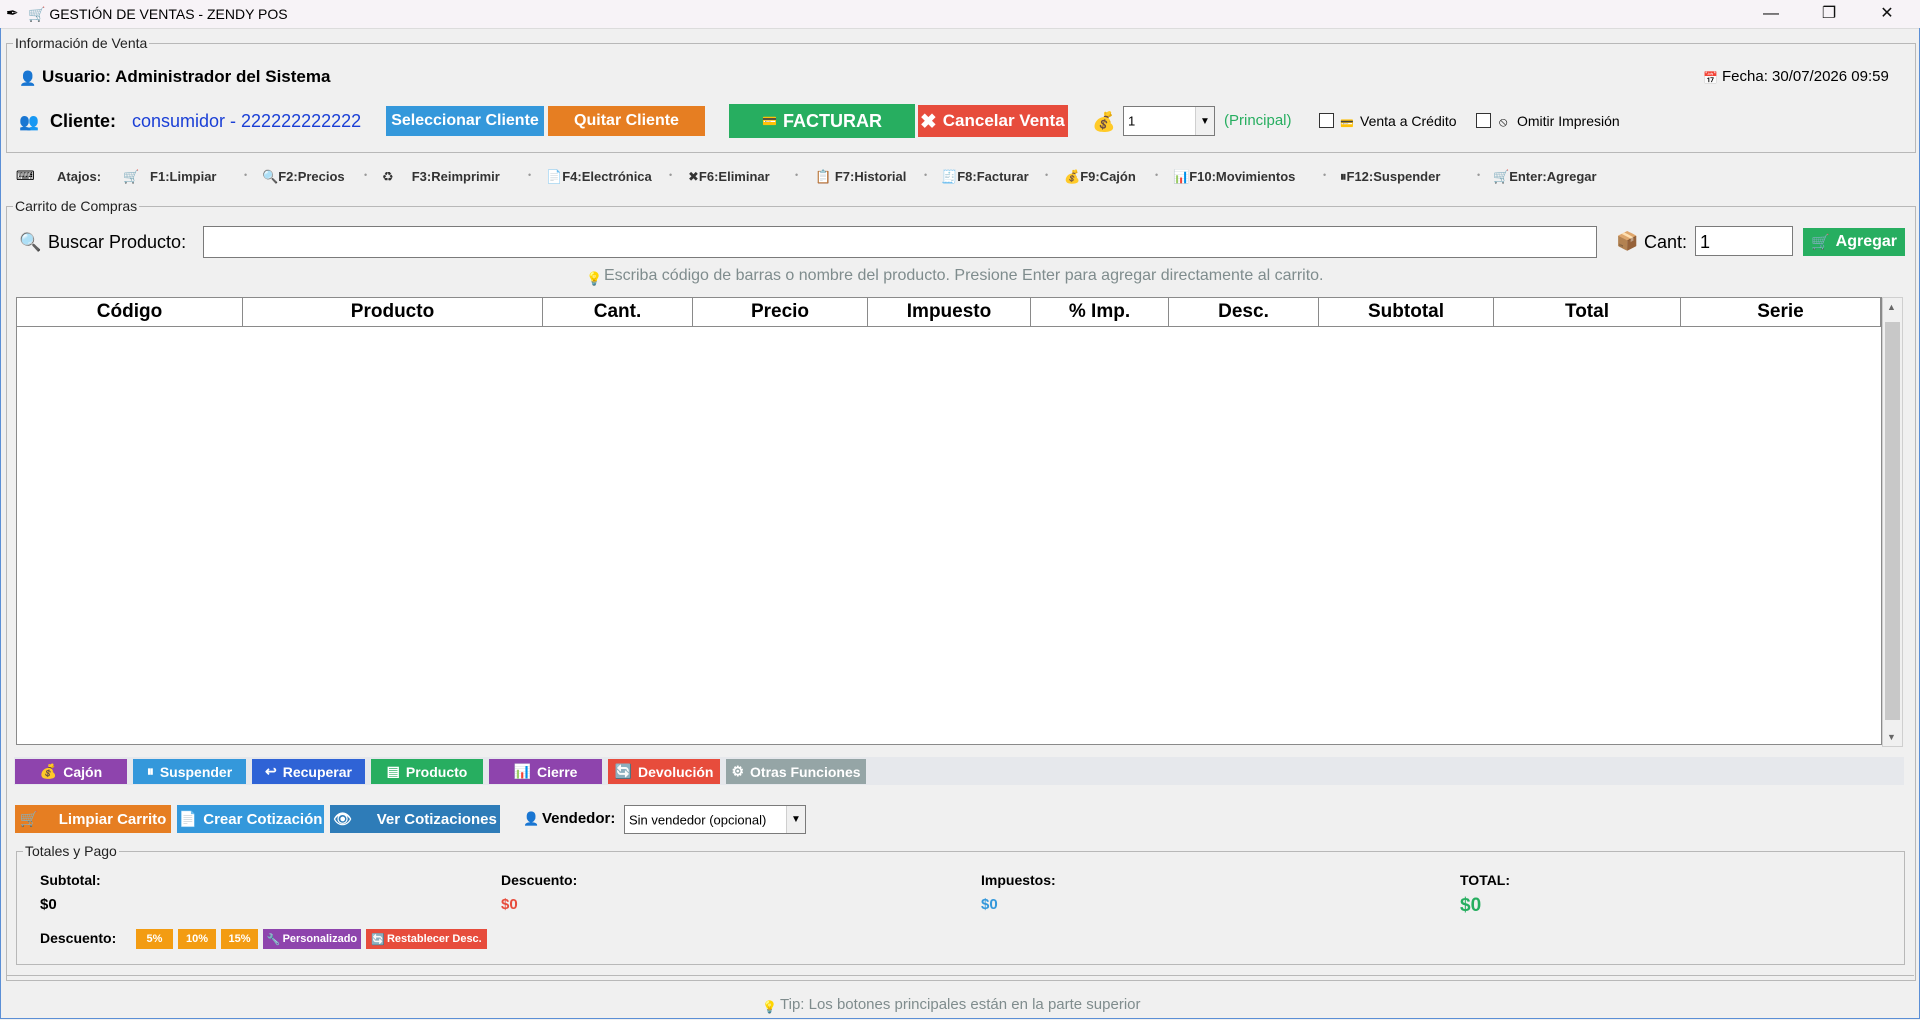 This screenshot has width=1920, height=1020. What do you see at coordinates (312, 939) in the screenshot?
I see `custom-discount-button: 🔧 Personalizado` at bounding box center [312, 939].